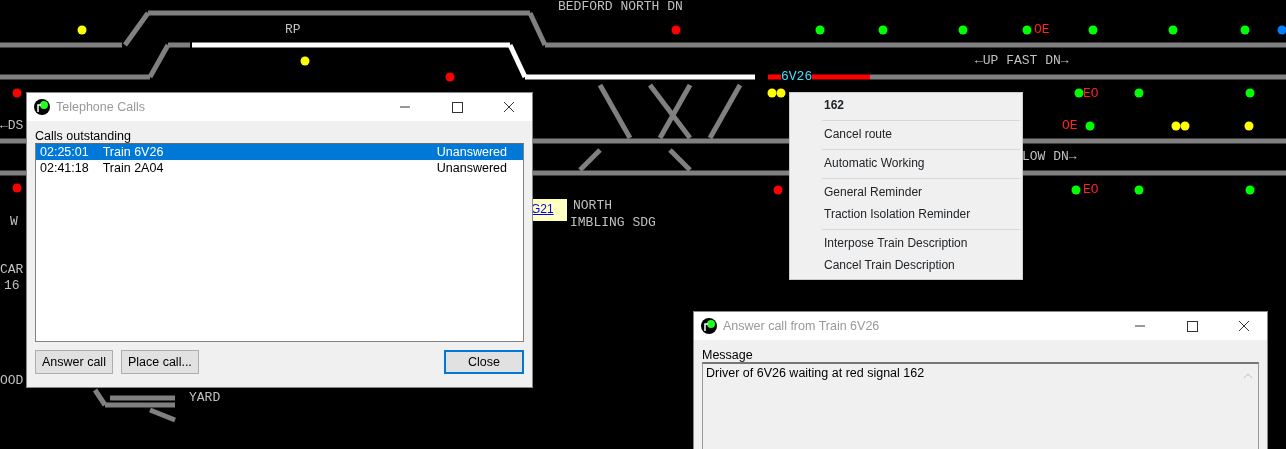 The image size is (1286, 449). Describe the element at coordinates (133, 168) in the screenshot. I see `call-train: Train 2A04` at that location.